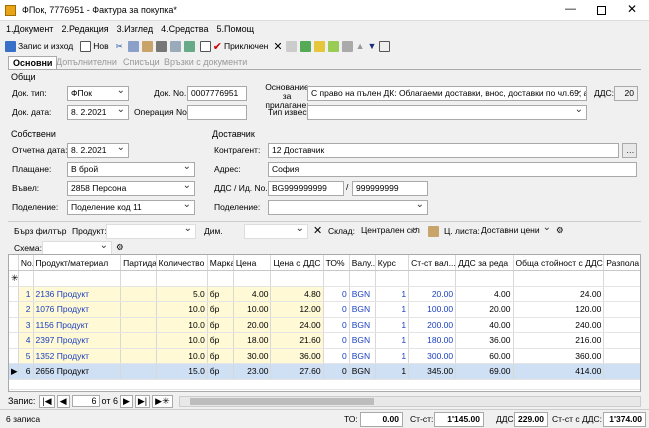 The height and width of the screenshot is (428, 649). I want to click on col-product: Продукт/материал, so click(77, 263).